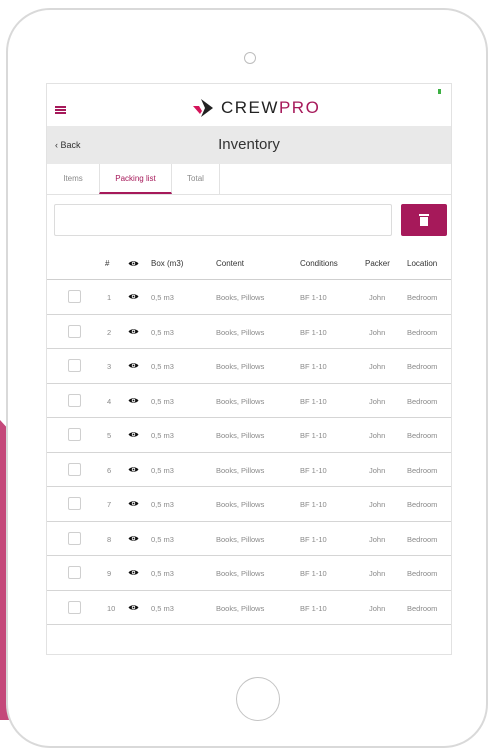  What do you see at coordinates (109, 366) in the screenshot?
I see `row-number: 3` at bounding box center [109, 366].